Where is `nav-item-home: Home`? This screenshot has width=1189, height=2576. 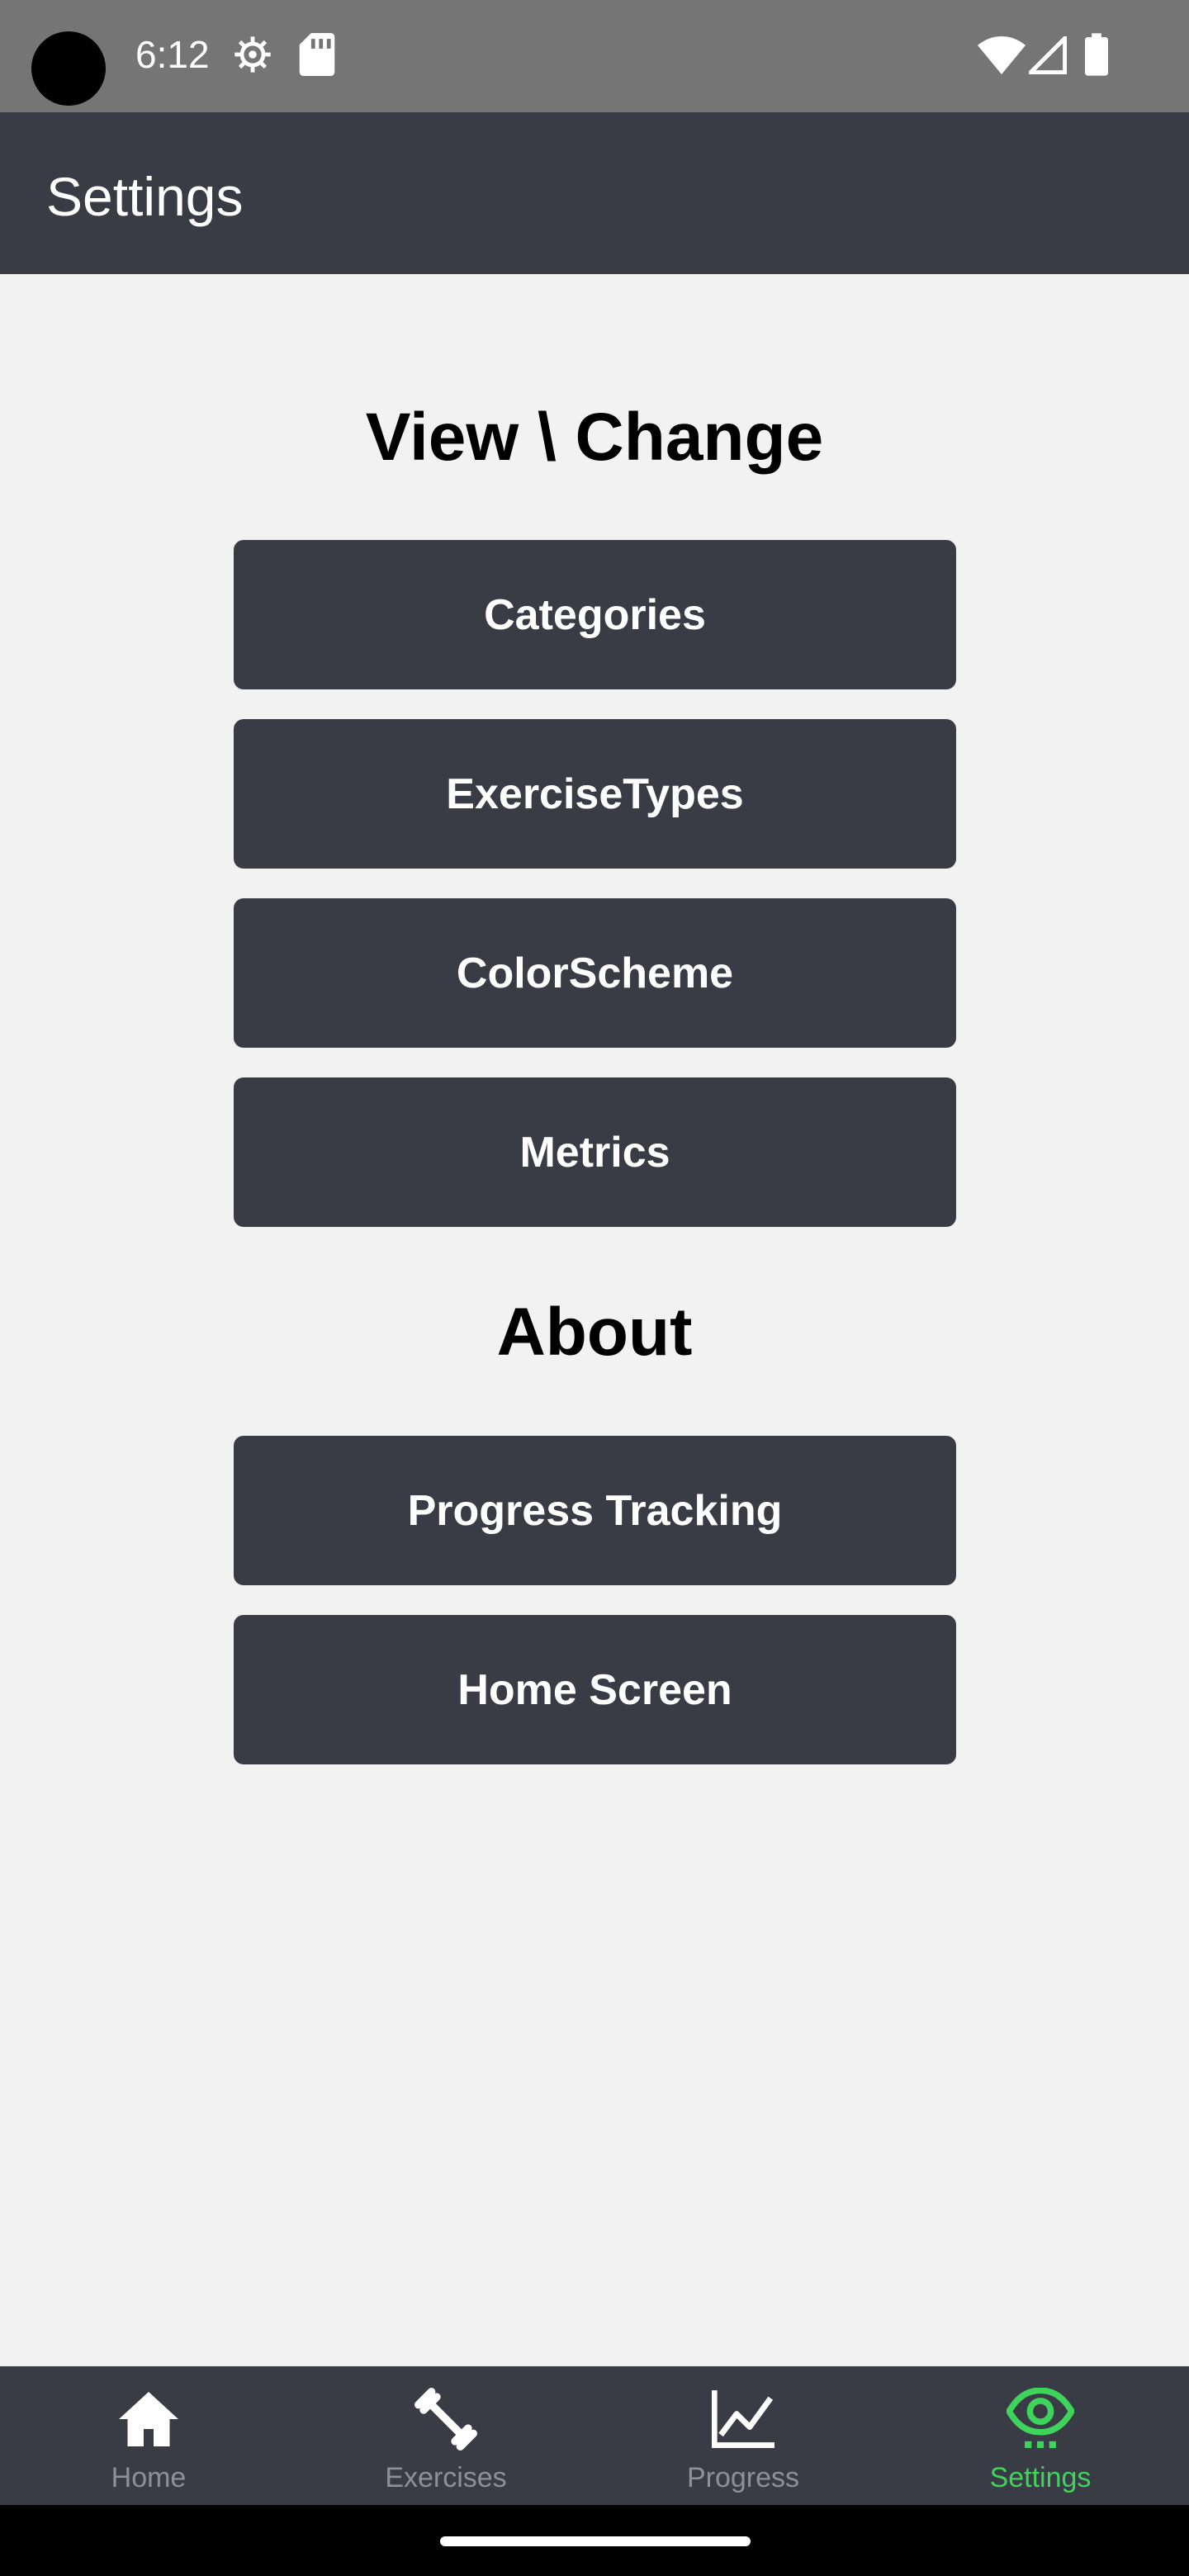
nav-item-home: Home is located at coordinates (148, 2435).